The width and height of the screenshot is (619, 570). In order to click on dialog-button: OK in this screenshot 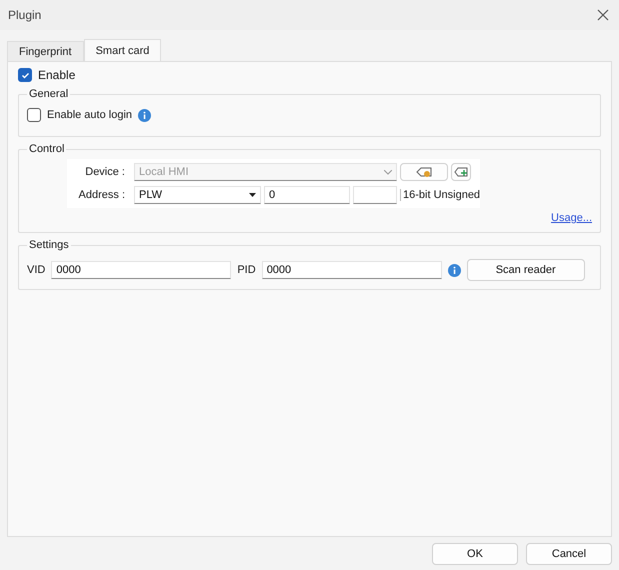, I will do `click(475, 554)`.